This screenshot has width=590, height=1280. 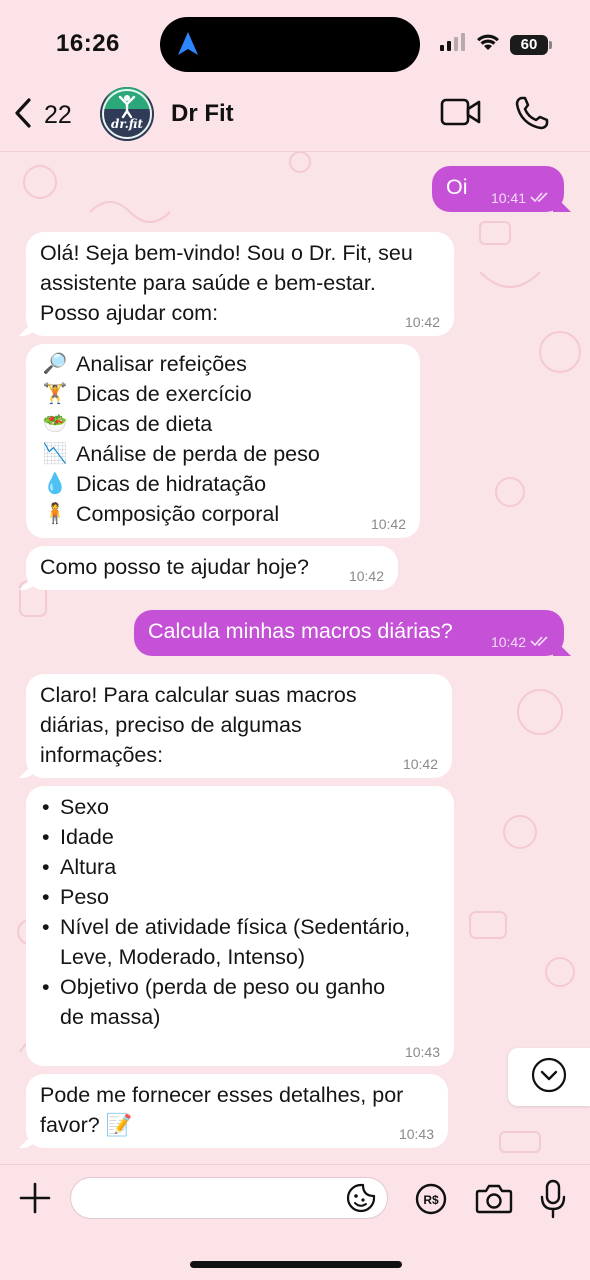 I want to click on message-incoming: Como posso te ajudar hoje? 10:42, so click(x=212, y=568).